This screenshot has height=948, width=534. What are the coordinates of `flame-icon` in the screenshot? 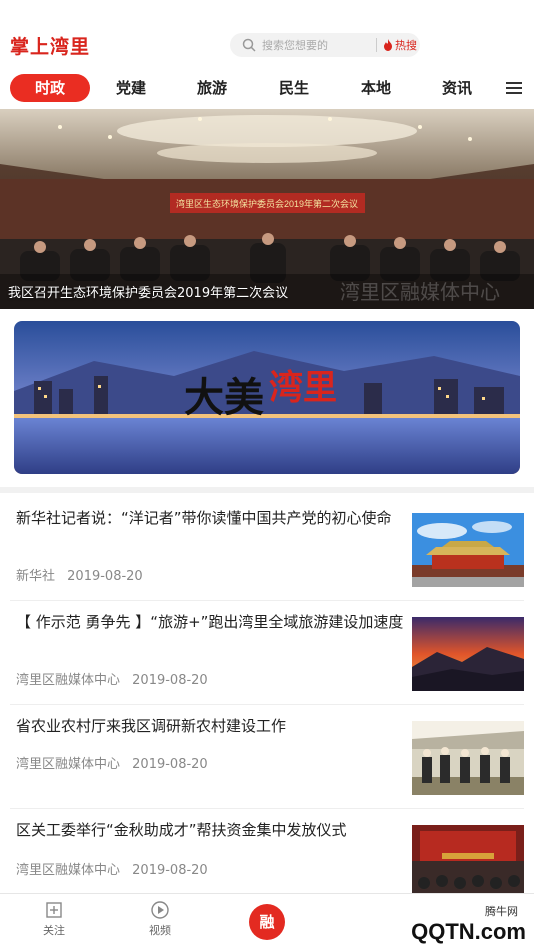 It's located at (388, 45).